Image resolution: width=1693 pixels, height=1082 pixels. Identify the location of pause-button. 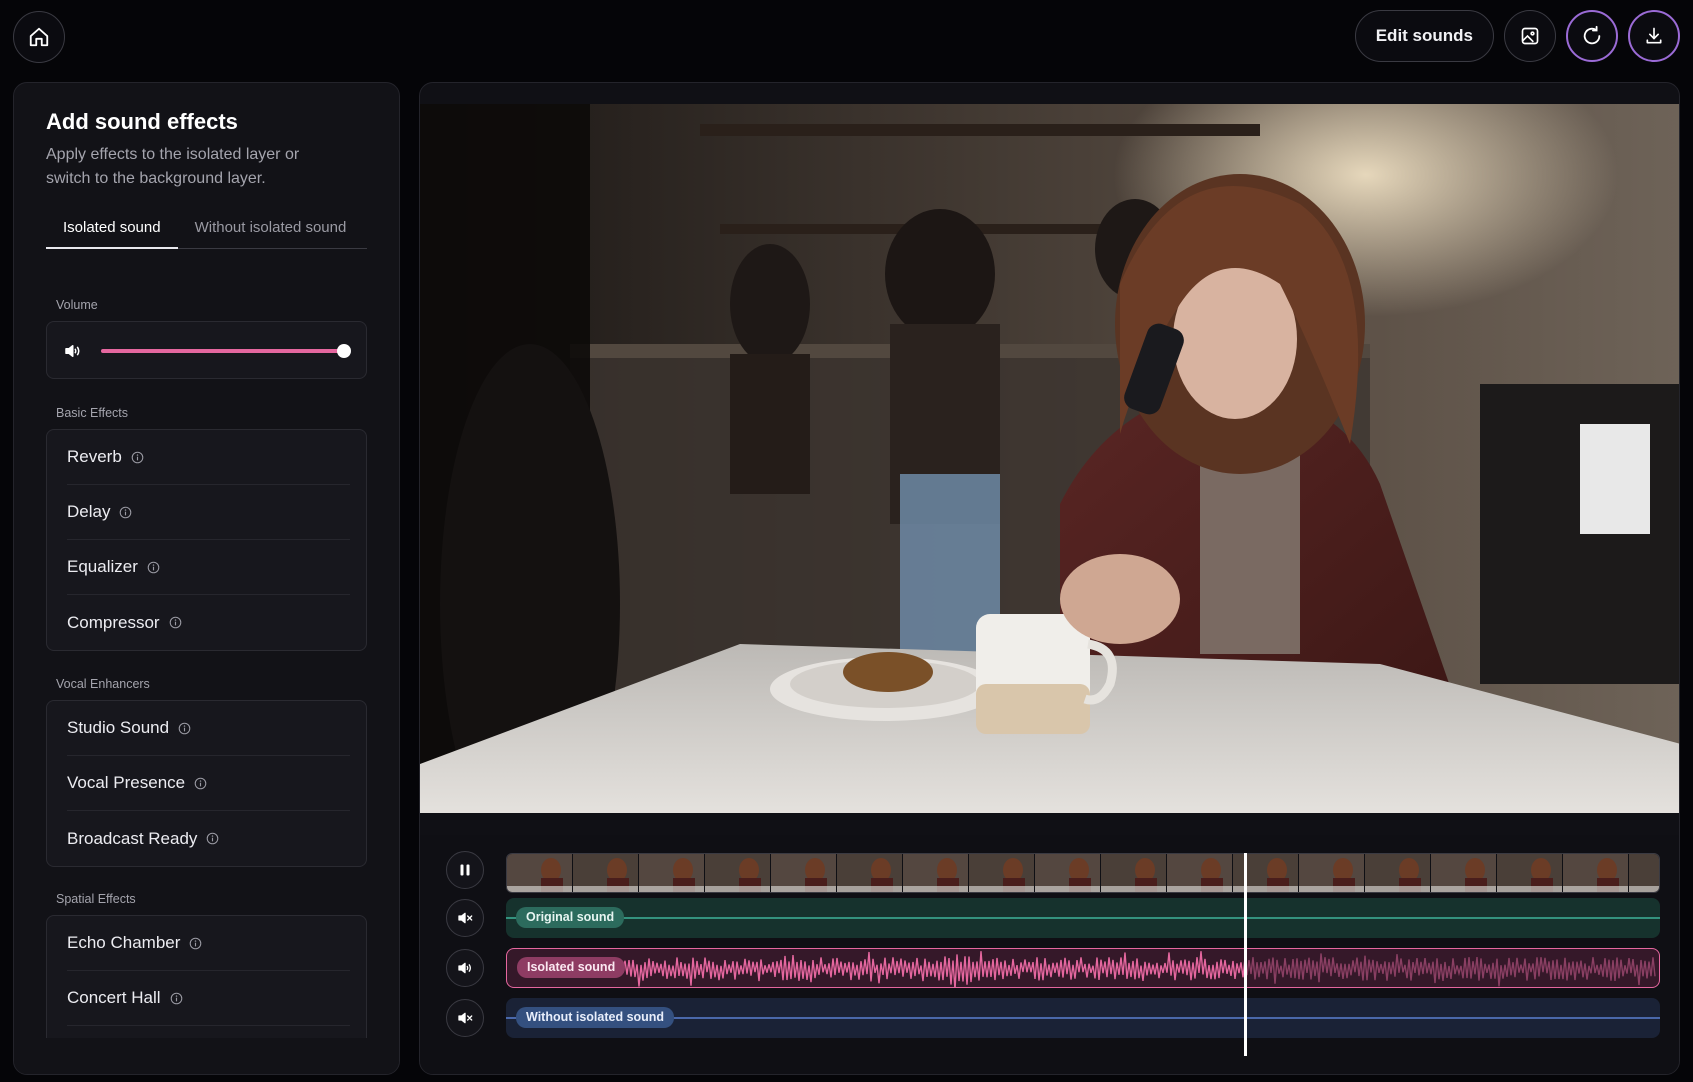
(465, 870).